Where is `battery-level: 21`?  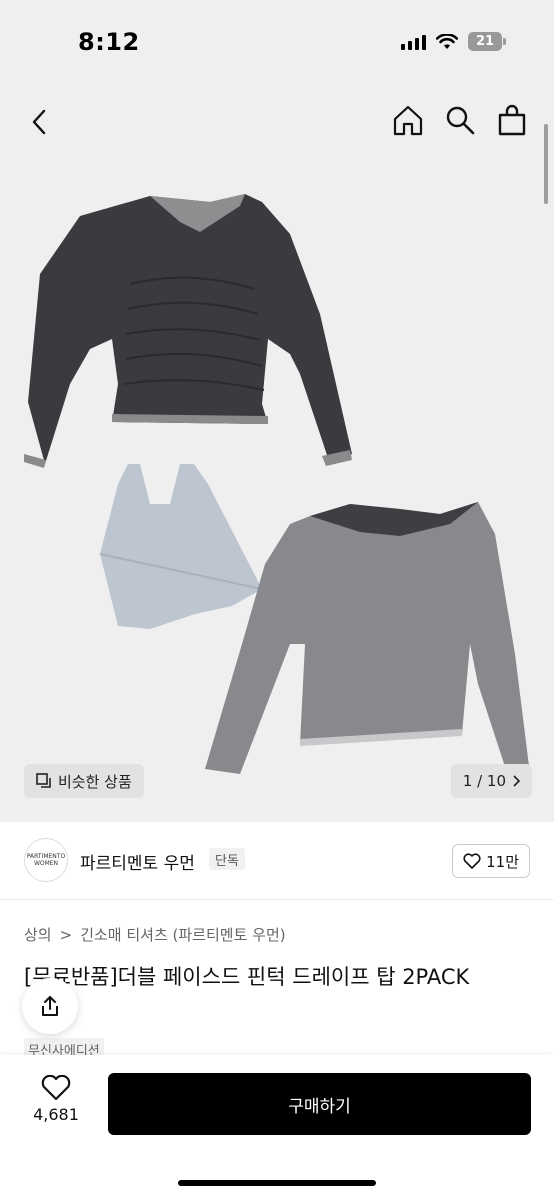 battery-level: 21 is located at coordinates (485, 41).